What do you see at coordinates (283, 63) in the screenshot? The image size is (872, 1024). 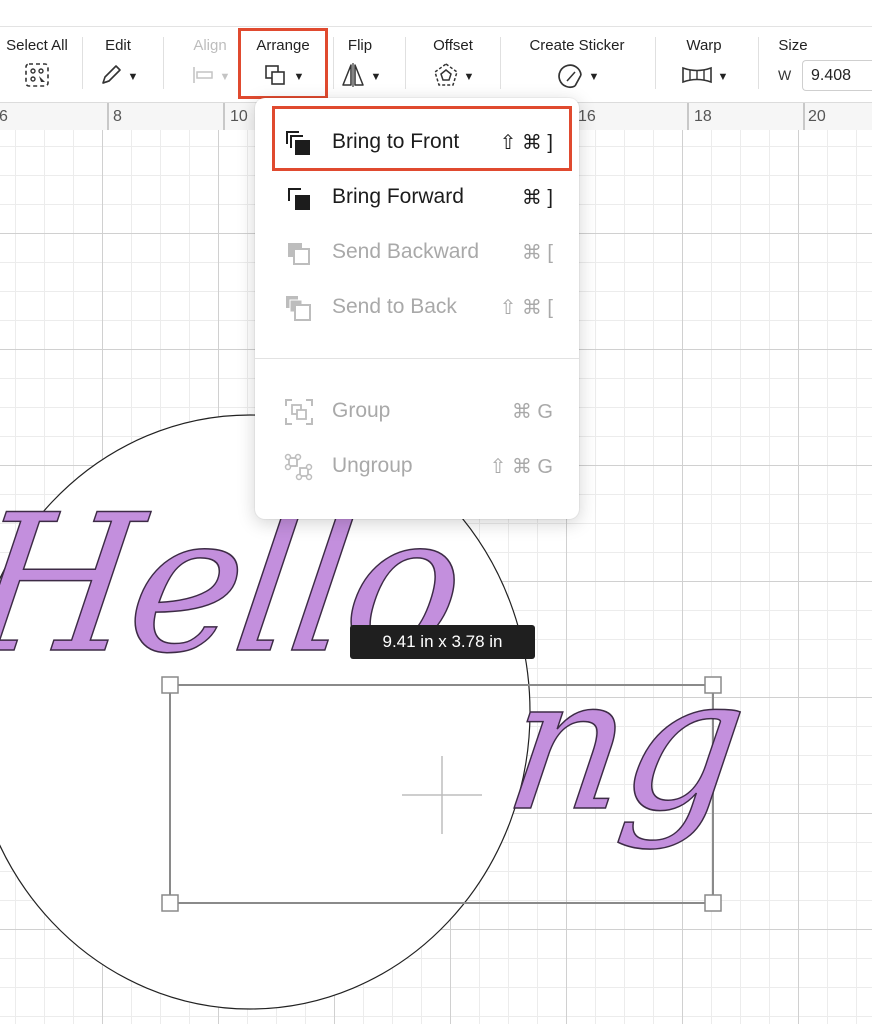 I see `arrange-highlight` at bounding box center [283, 63].